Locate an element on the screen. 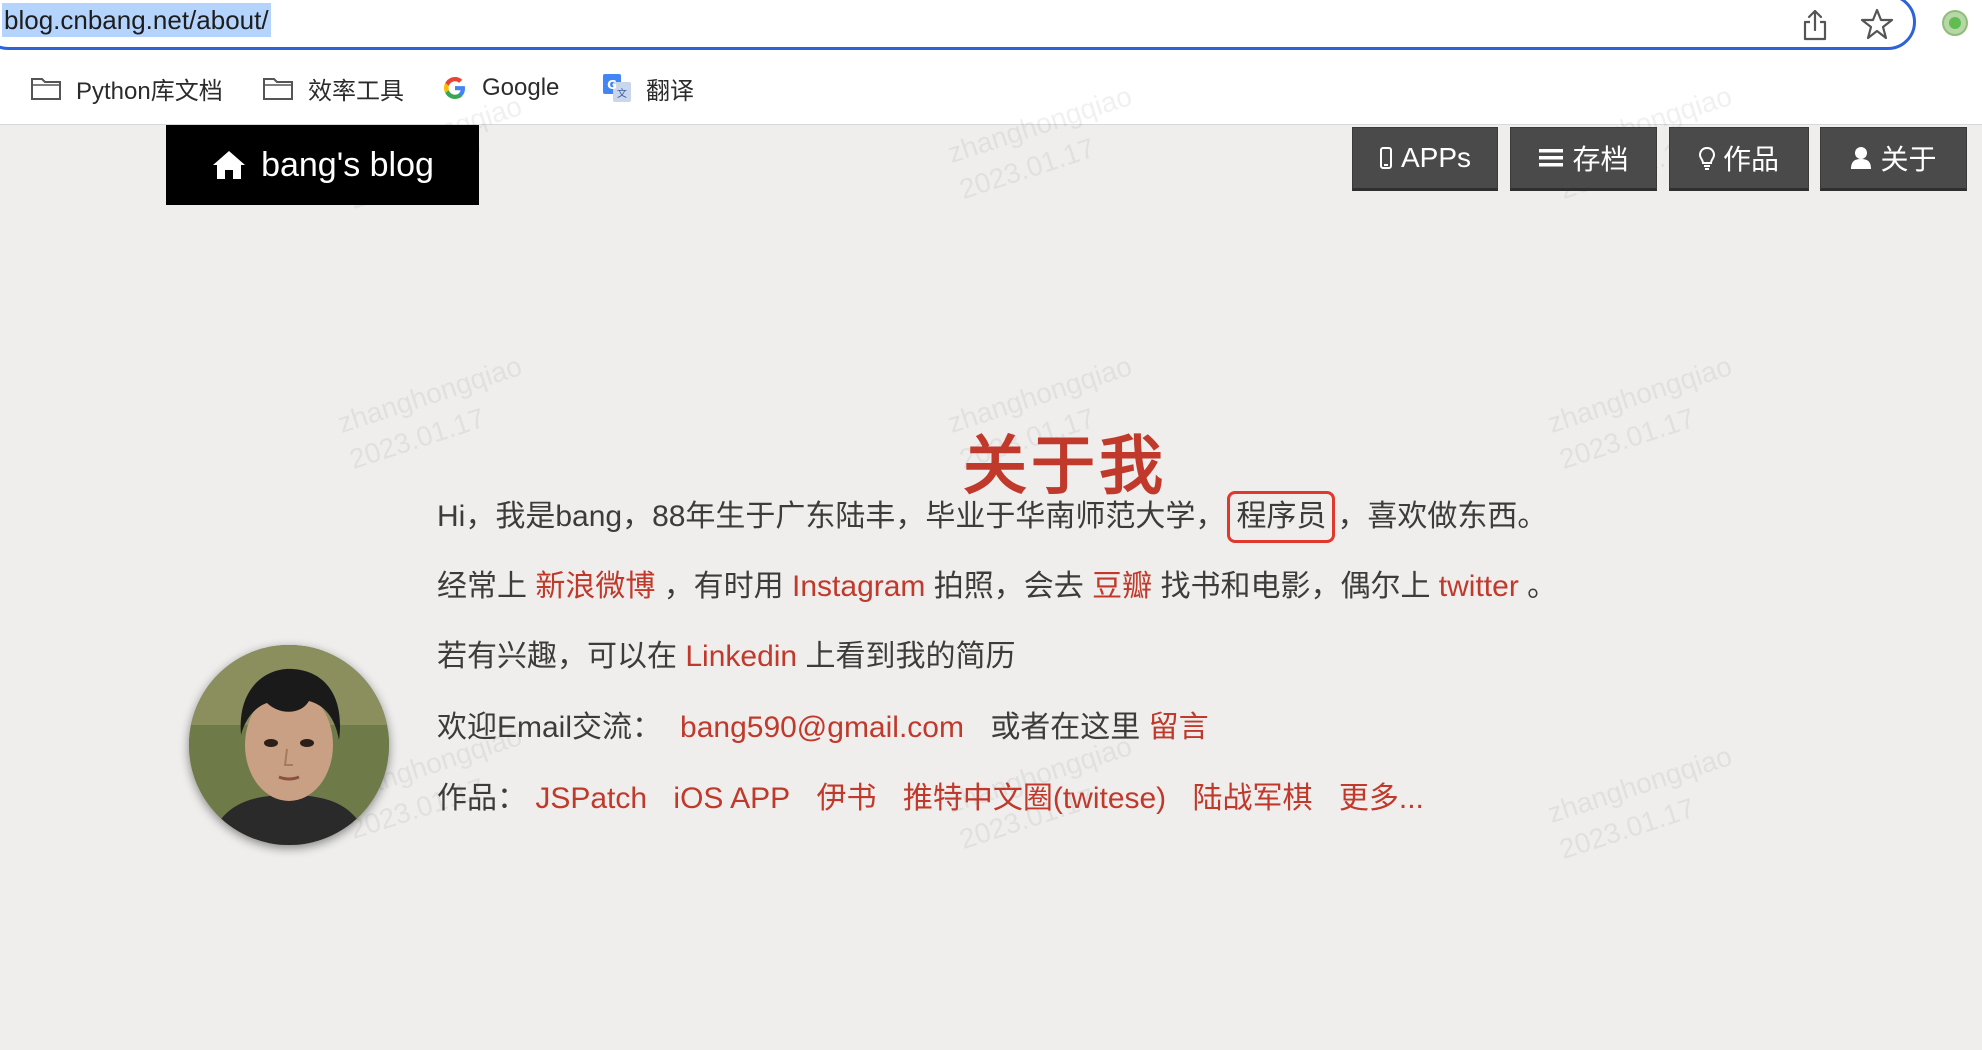  bookmark-label: Python库文档 is located at coordinates (149, 91).